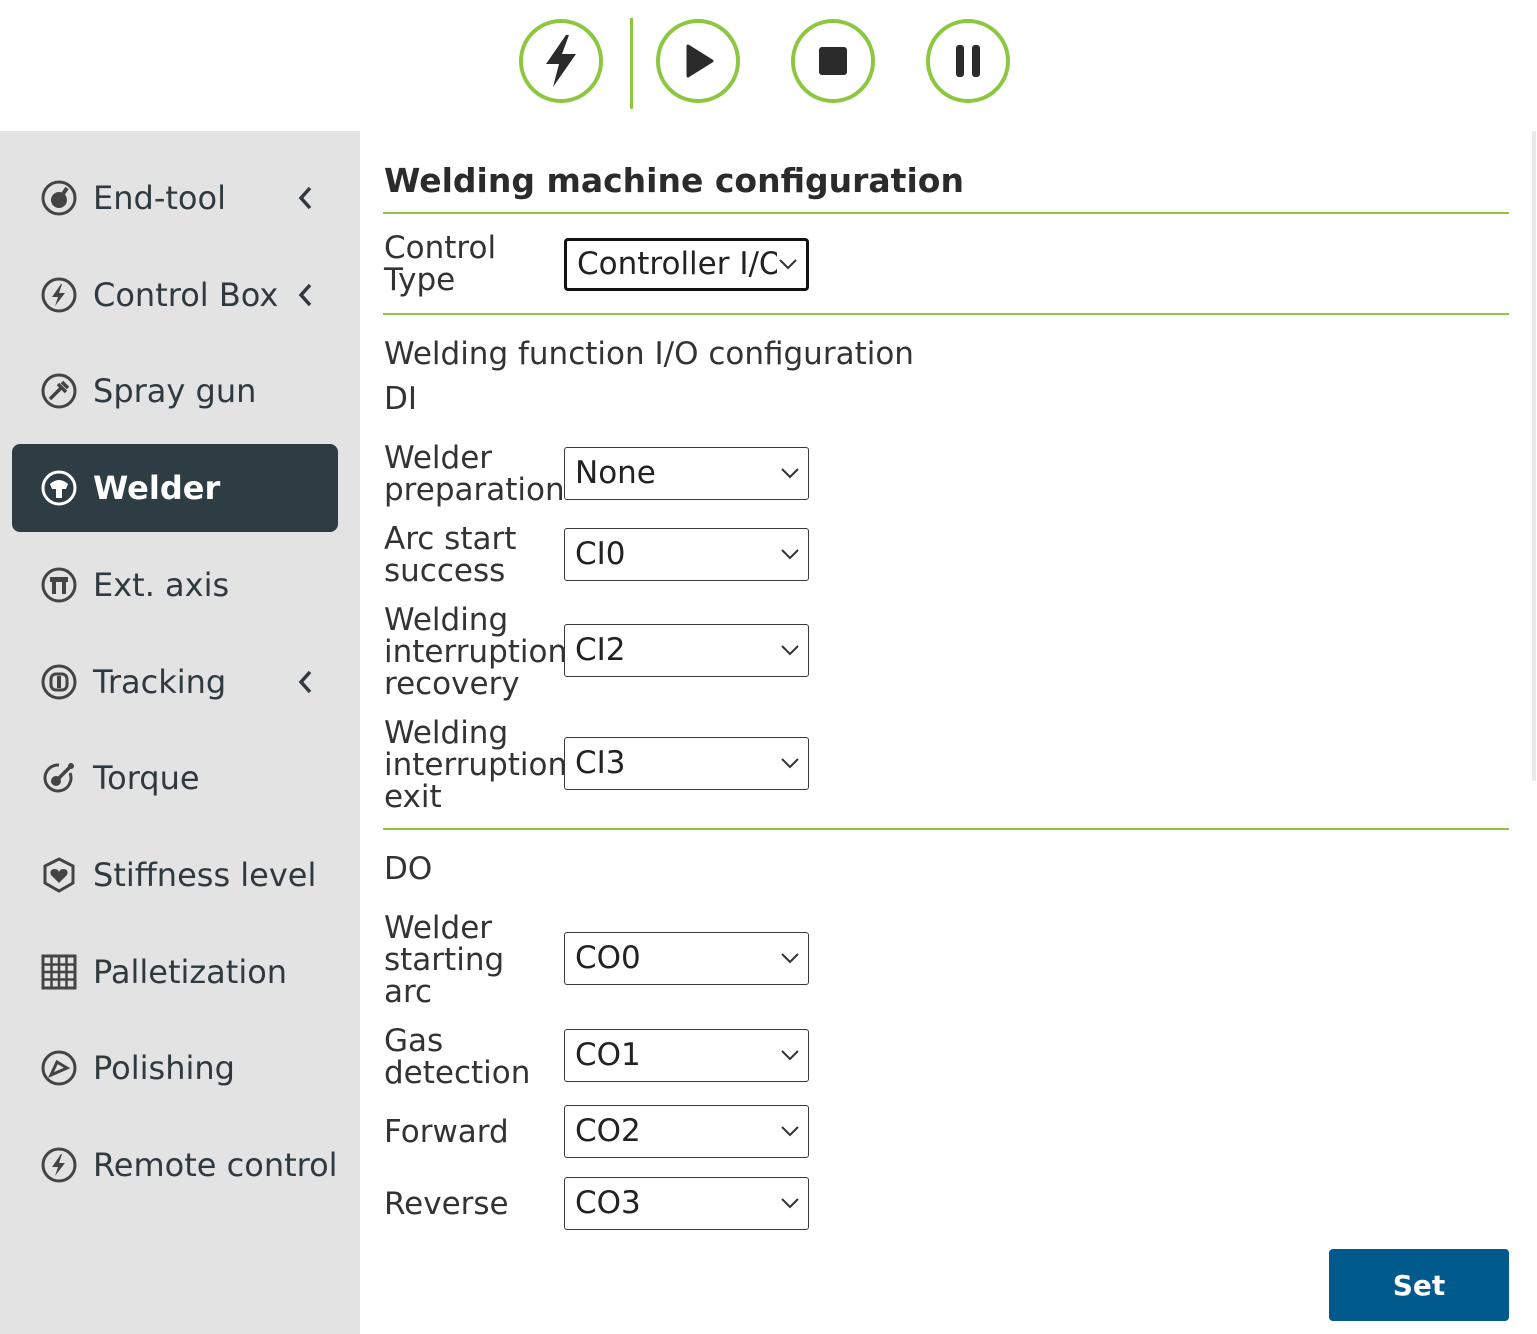  Describe the element at coordinates (161, 585) in the screenshot. I see `sidebar-item-label: Ext. axis` at that location.